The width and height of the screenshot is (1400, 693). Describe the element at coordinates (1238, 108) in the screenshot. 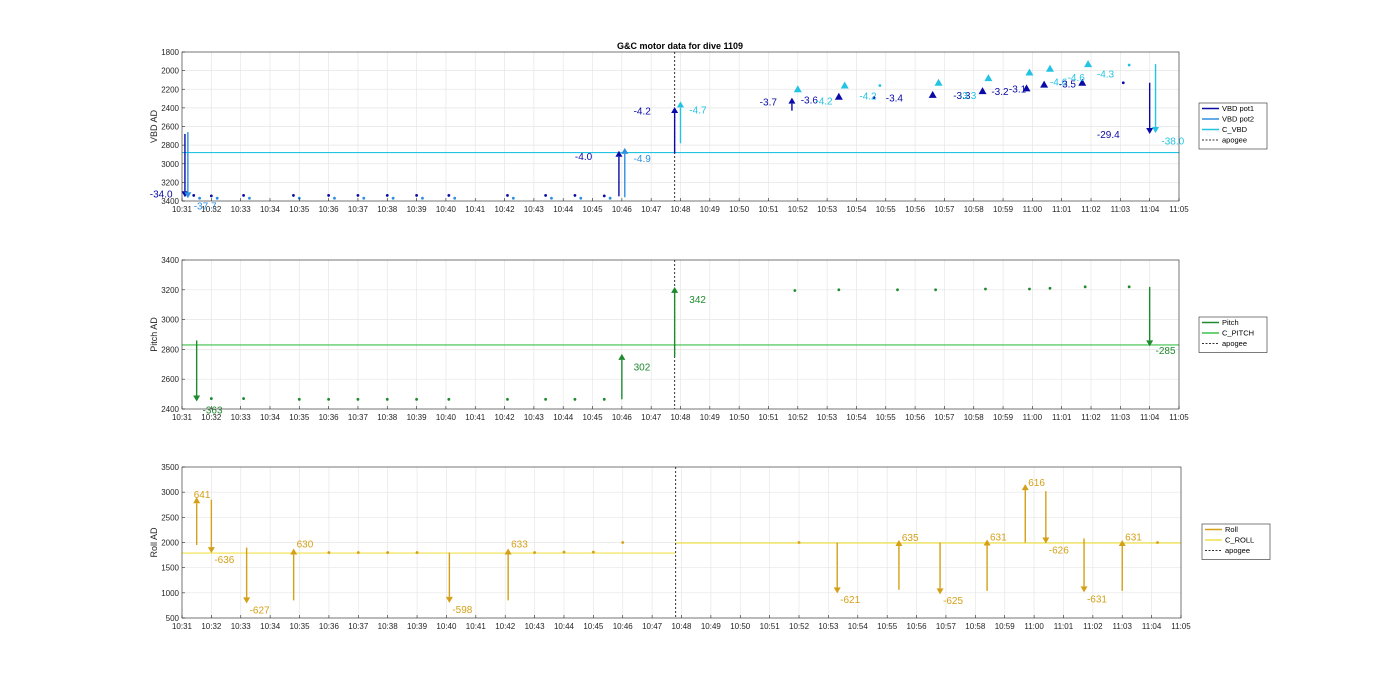

I see `legend-entry: VBD pot1` at that location.